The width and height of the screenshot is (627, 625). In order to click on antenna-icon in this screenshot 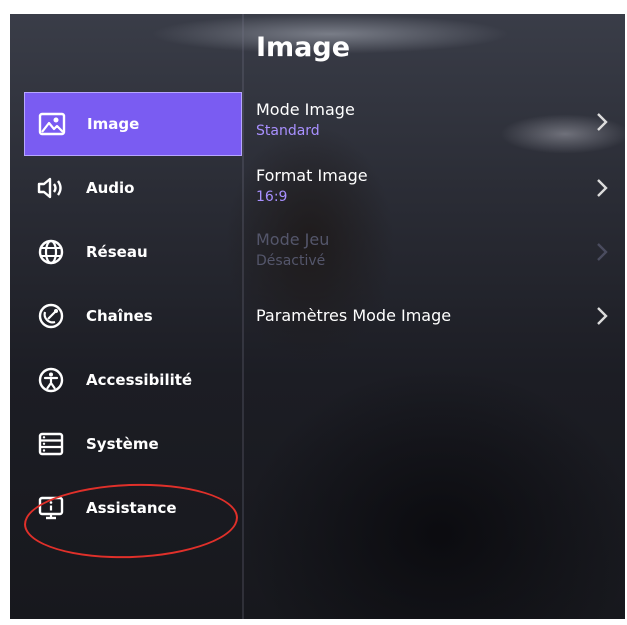, I will do `click(51, 316)`.